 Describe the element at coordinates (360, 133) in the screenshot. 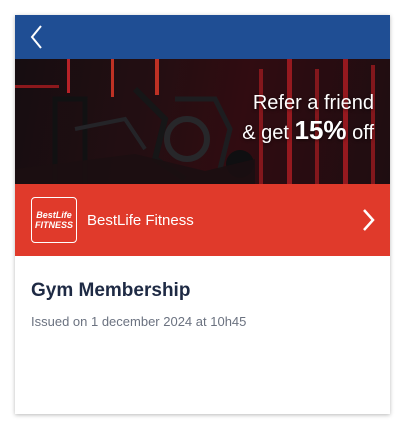

I see `promo-suffix: off` at that location.